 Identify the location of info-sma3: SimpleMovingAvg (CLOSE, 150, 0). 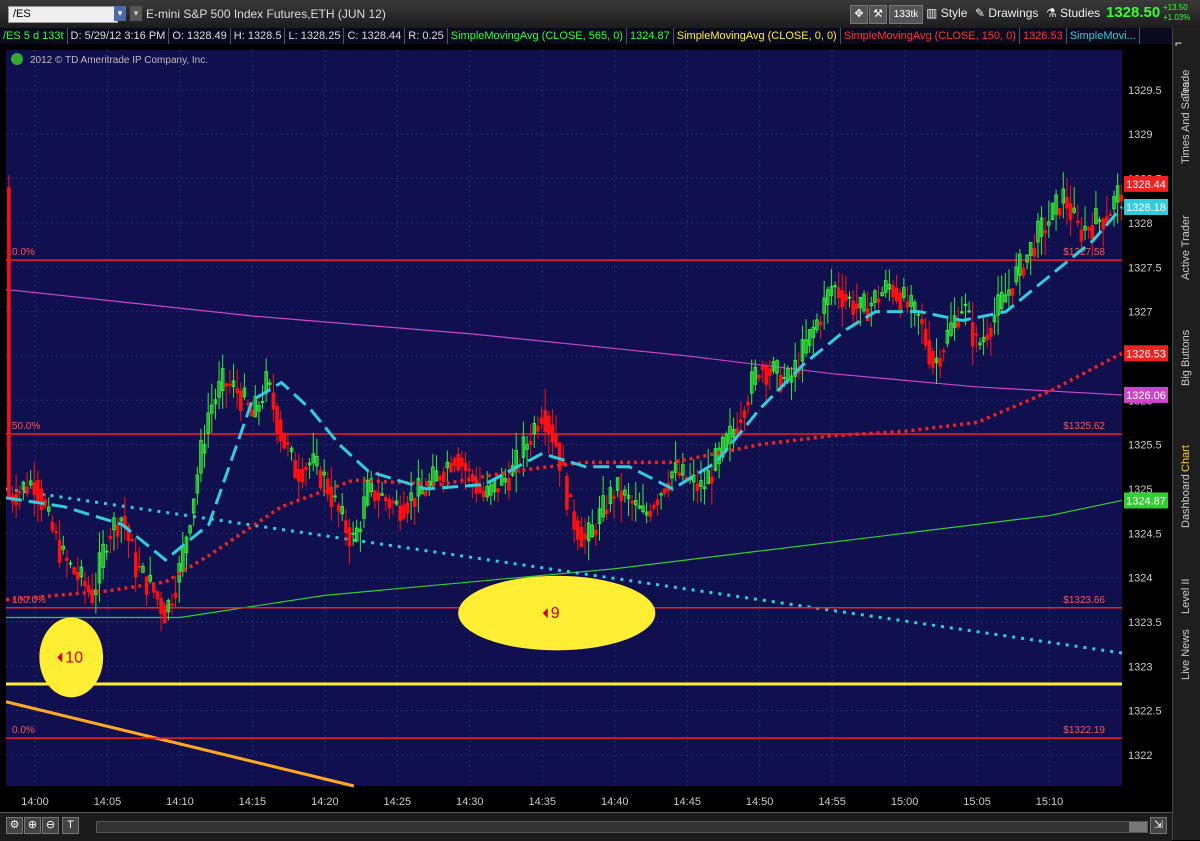
(930, 36).